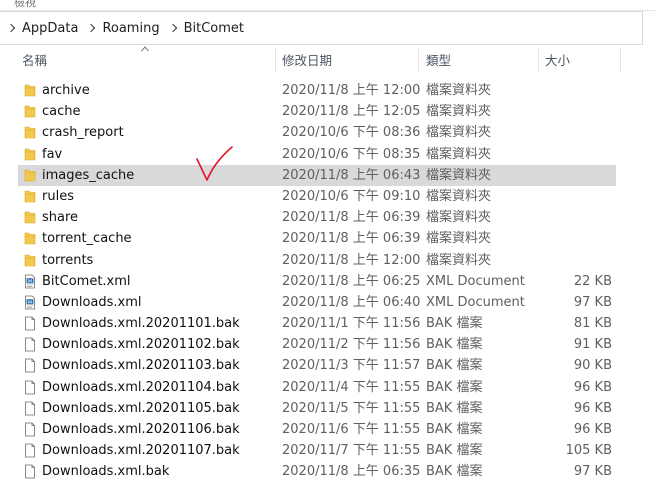 The height and width of the screenshot is (500, 655). I want to click on file-row: fav 2020/10/6 下午 08:35 檔案資料夾, so click(327, 154).